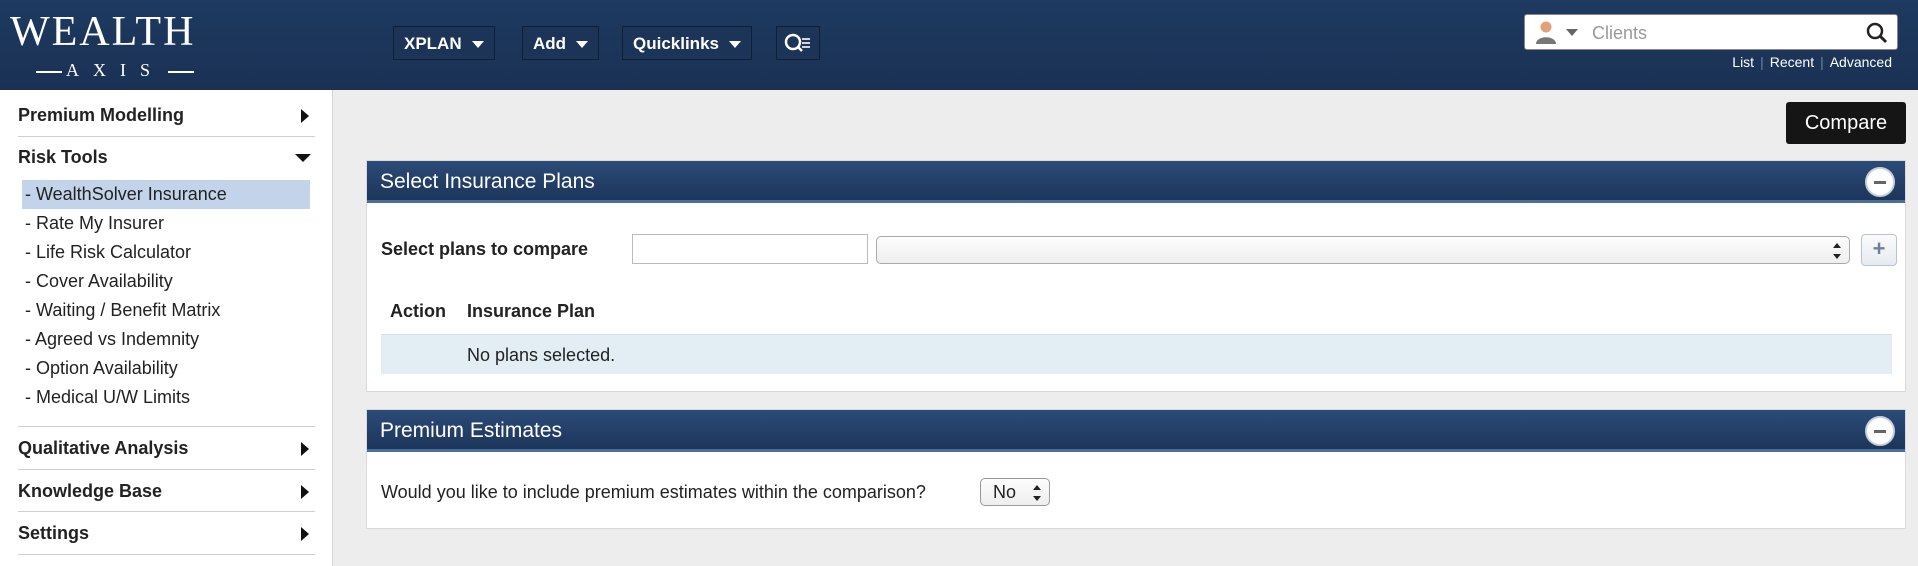 The image size is (1918, 566). Describe the element at coordinates (166, 252) in the screenshot. I see `sidebar-item-life-risk-calculator: - Life Risk Calculator` at that location.